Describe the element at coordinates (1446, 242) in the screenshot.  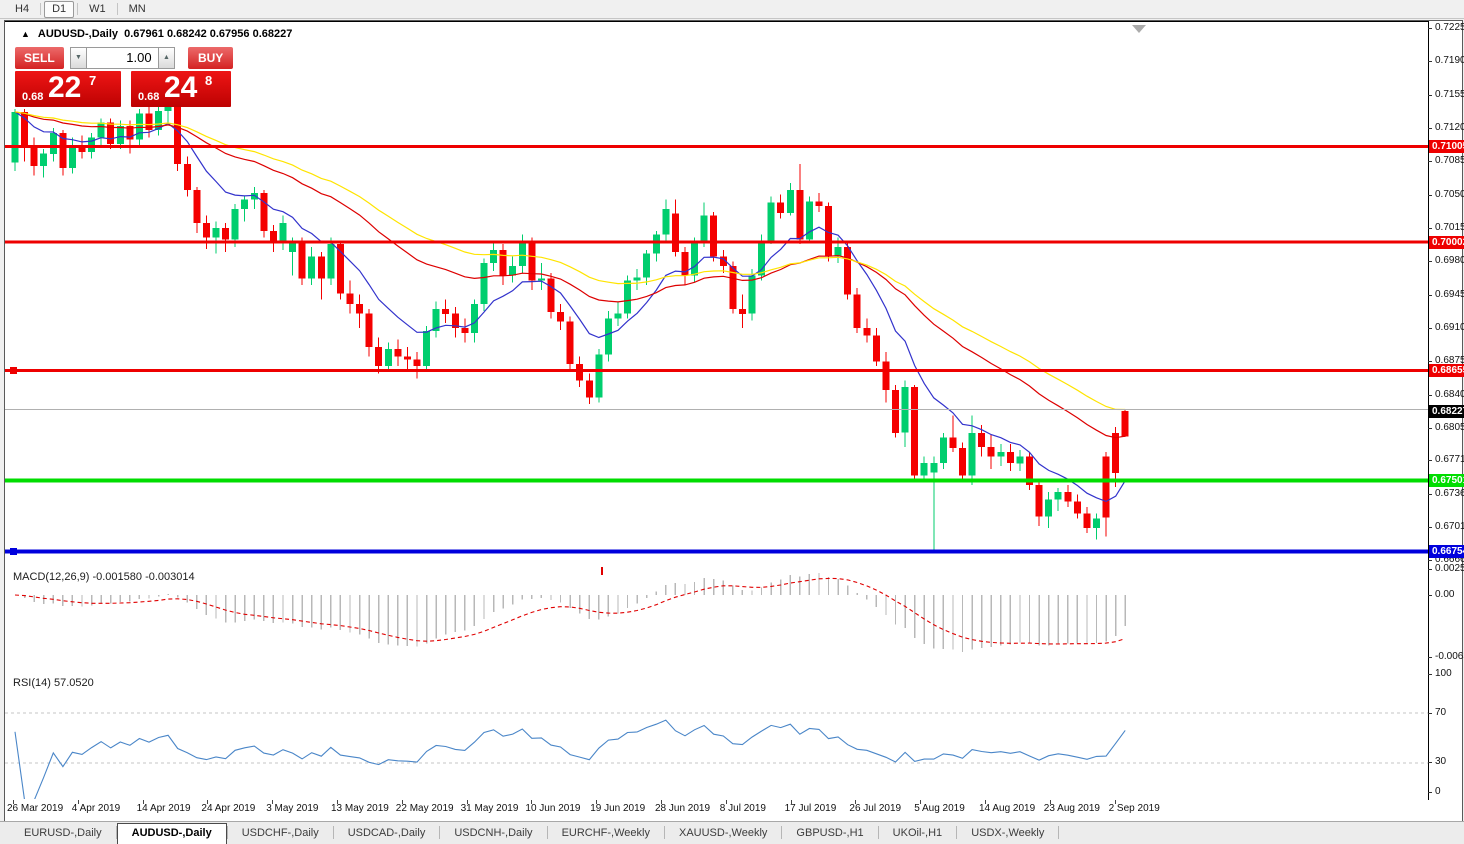
I see `price-level-badge: 0.70002` at that location.